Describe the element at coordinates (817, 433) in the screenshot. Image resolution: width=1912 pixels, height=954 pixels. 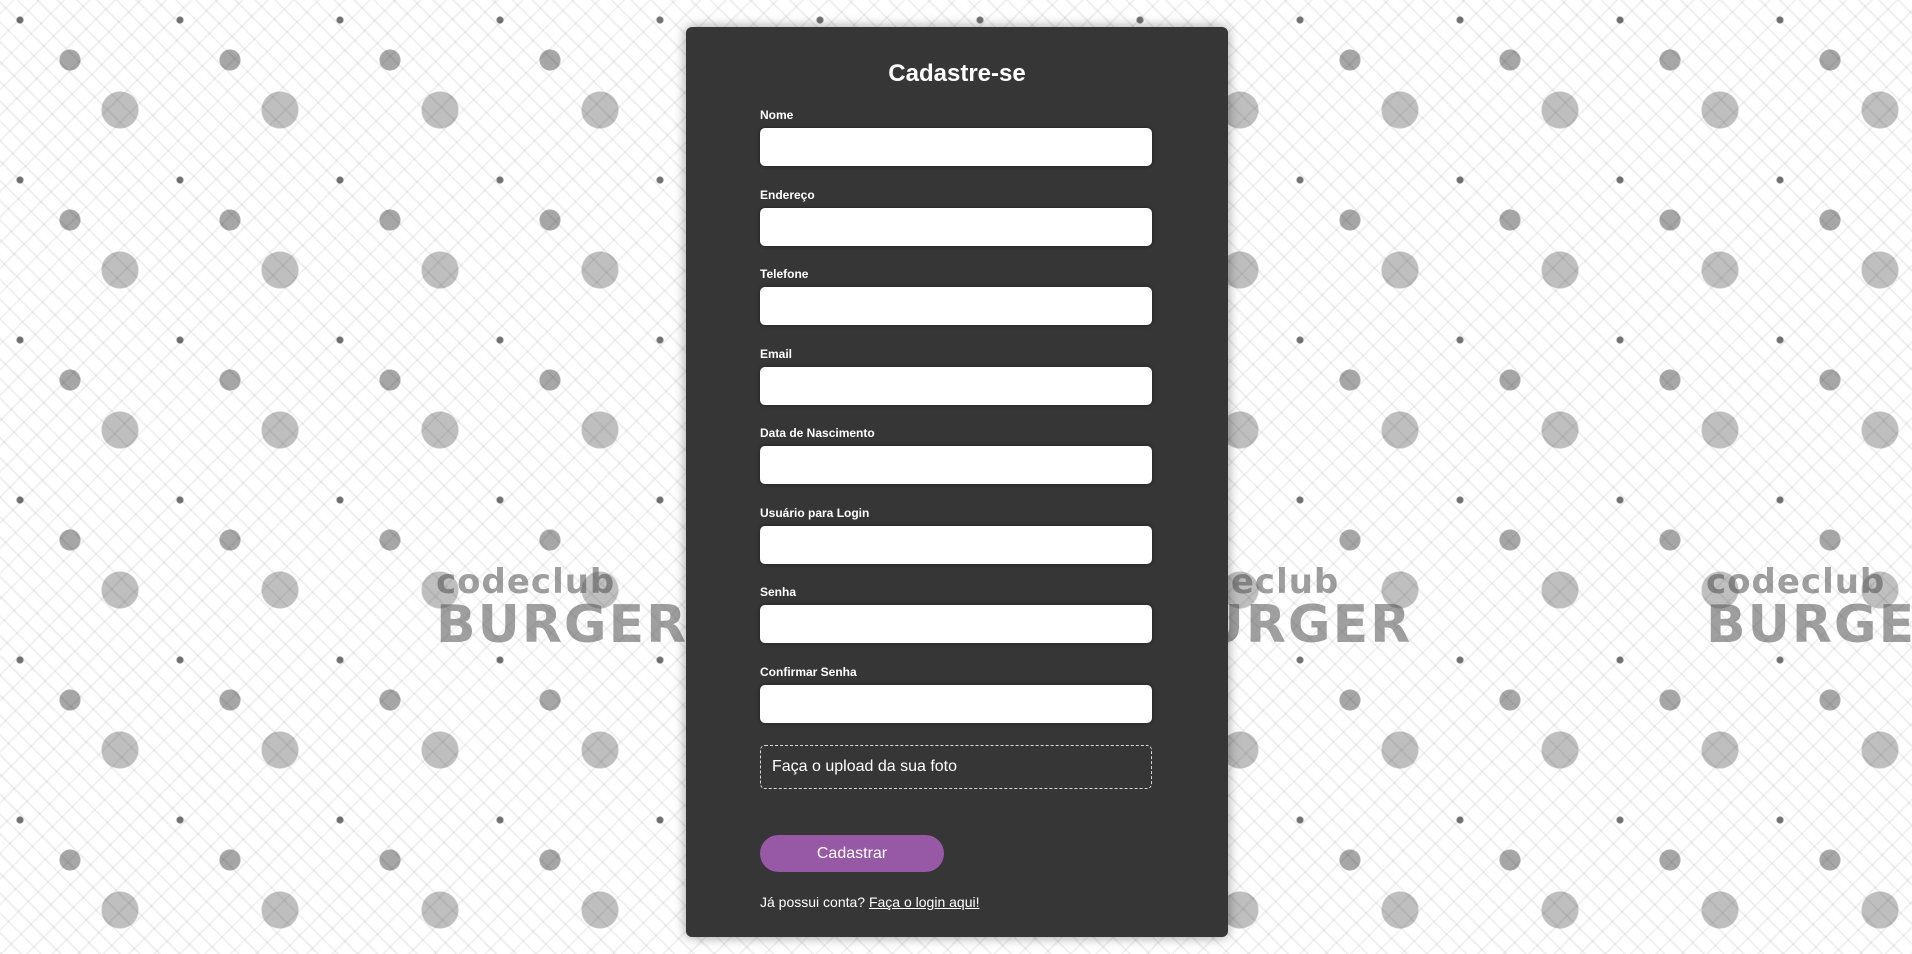
I see `birthdate-label: Data de Nascimento` at that location.